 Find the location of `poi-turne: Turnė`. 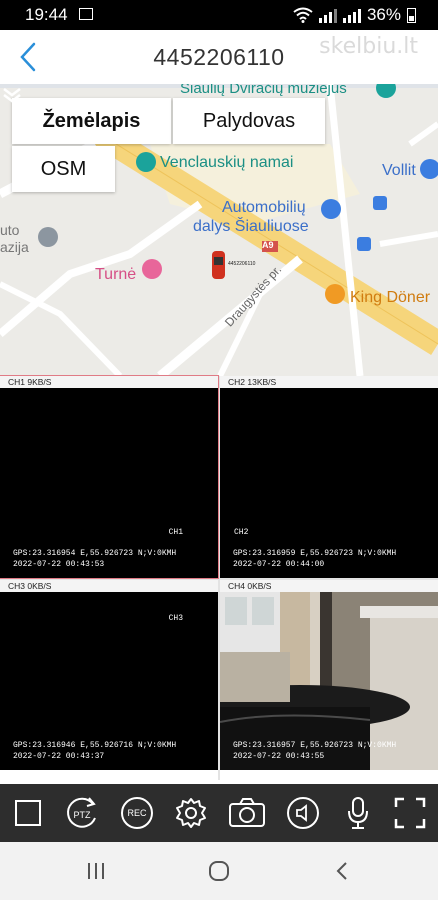

poi-turne: Turnė is located at coordinates (115, 275).